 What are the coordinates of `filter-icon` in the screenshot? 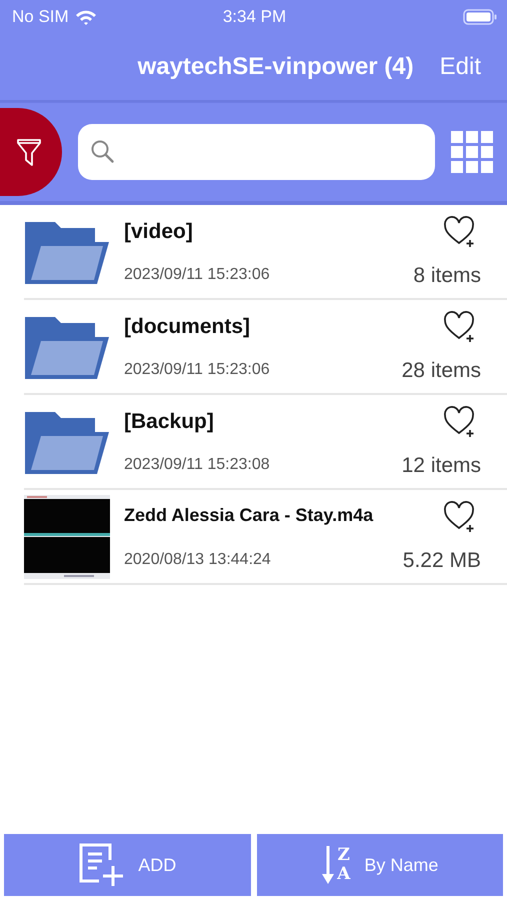 It's located at (29, 152).